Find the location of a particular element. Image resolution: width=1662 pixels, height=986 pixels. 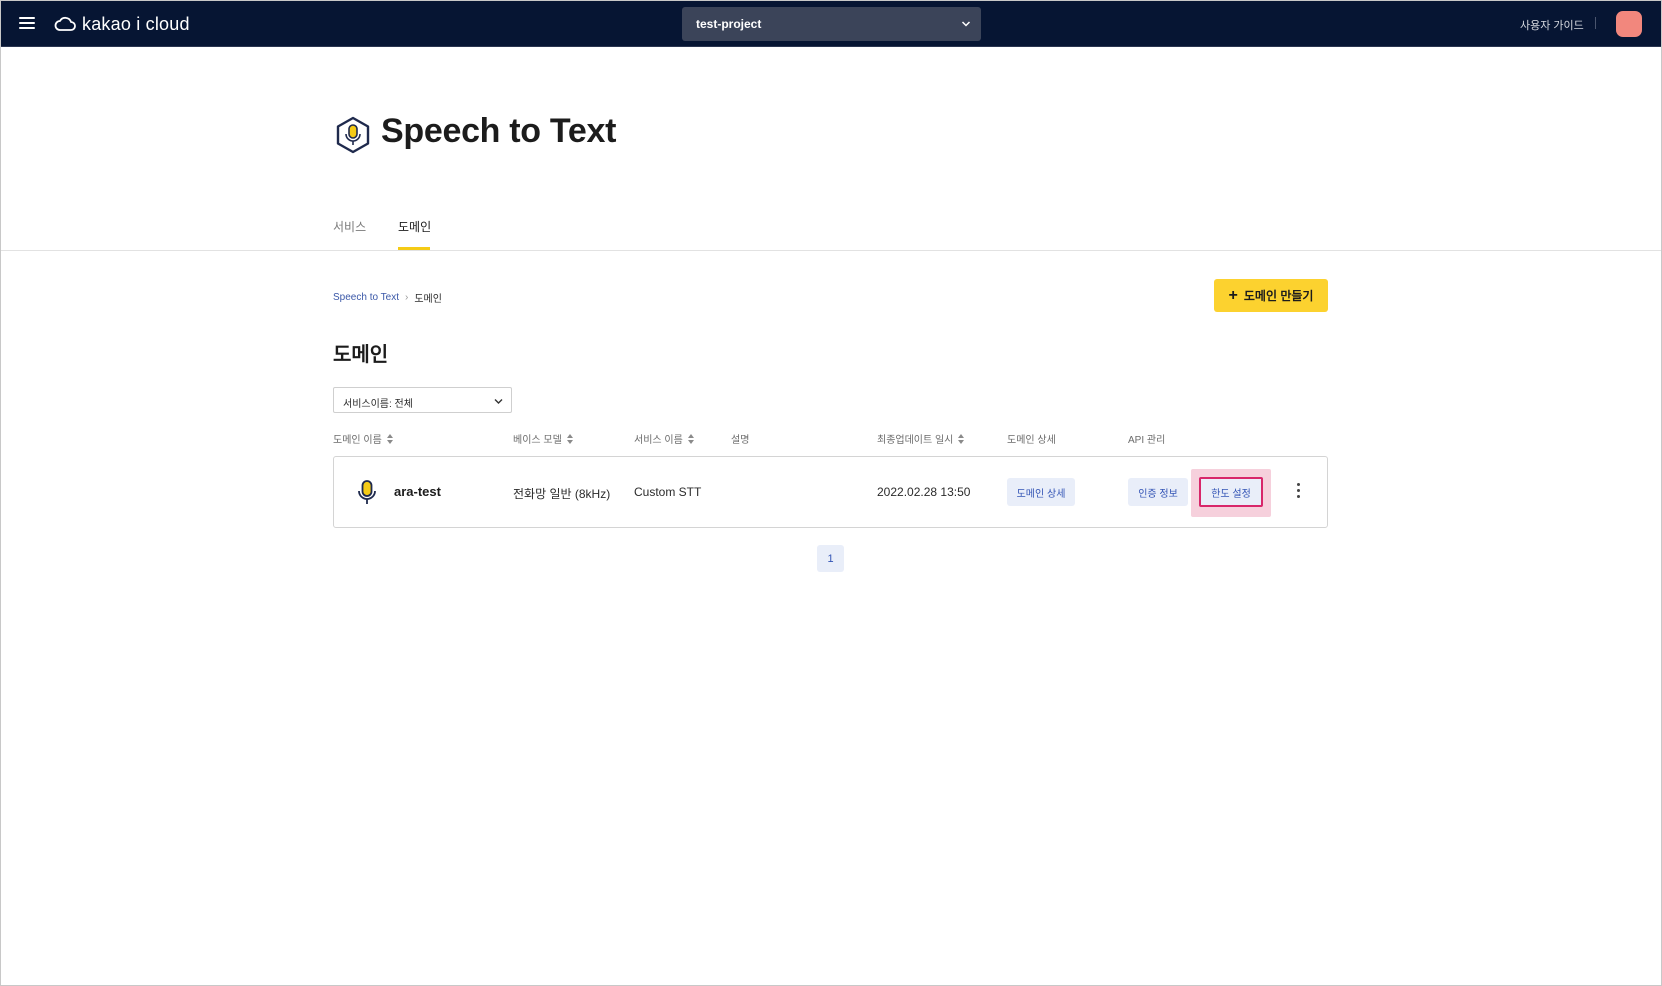

page-title: Speech to Text is located at coordinates (499, 131).